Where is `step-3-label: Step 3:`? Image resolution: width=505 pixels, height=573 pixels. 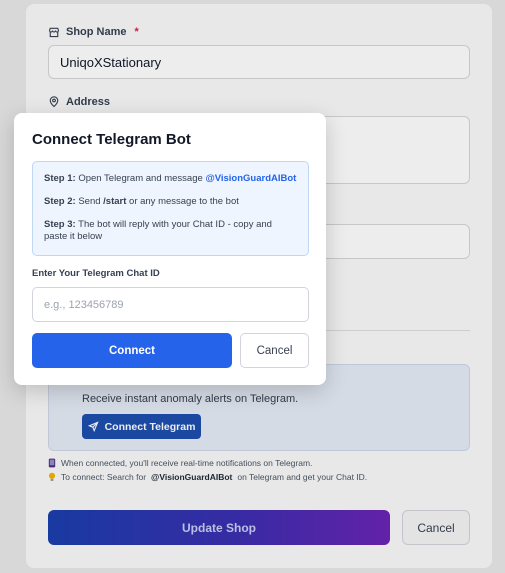
step-3-label: Step 3: is located at coordinates (60, 224).